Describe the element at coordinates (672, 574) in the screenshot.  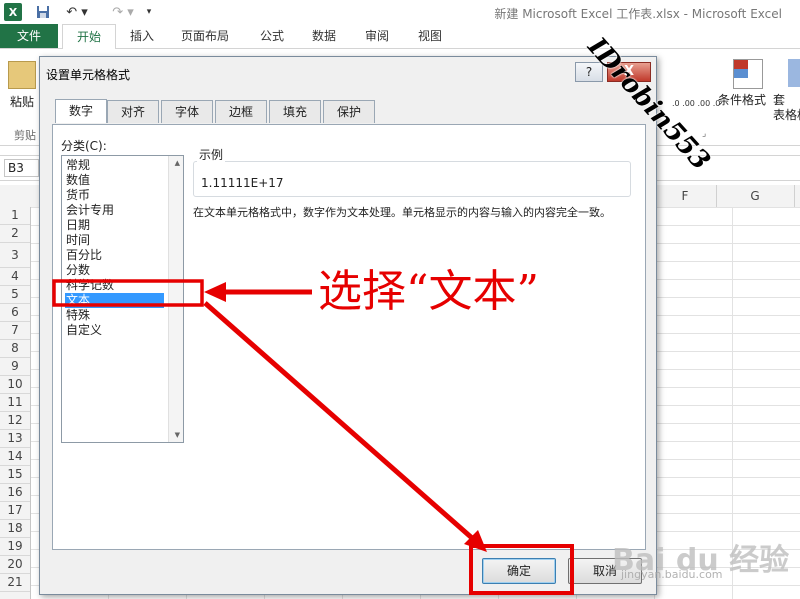
I see `baidu-url-watermark: jingyan.baidu.com` at that location.